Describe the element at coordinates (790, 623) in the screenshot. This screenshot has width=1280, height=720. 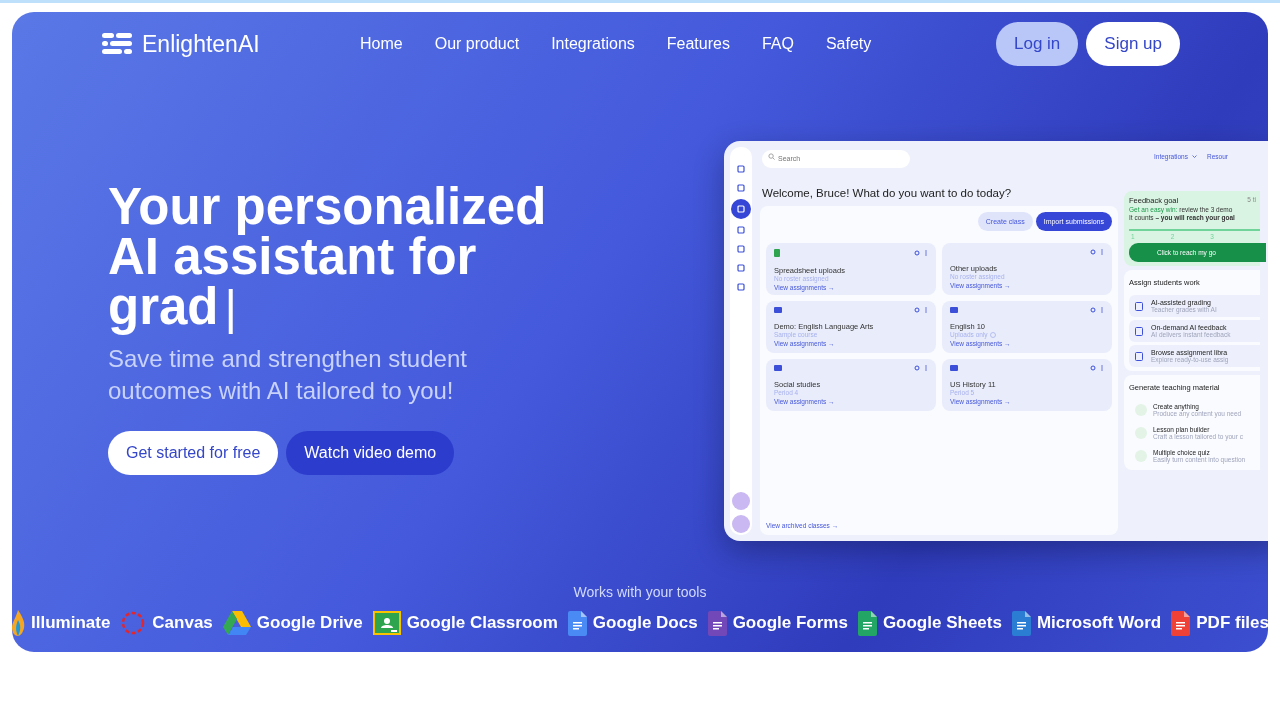
I see `tool-name: Google Forms` at that location.